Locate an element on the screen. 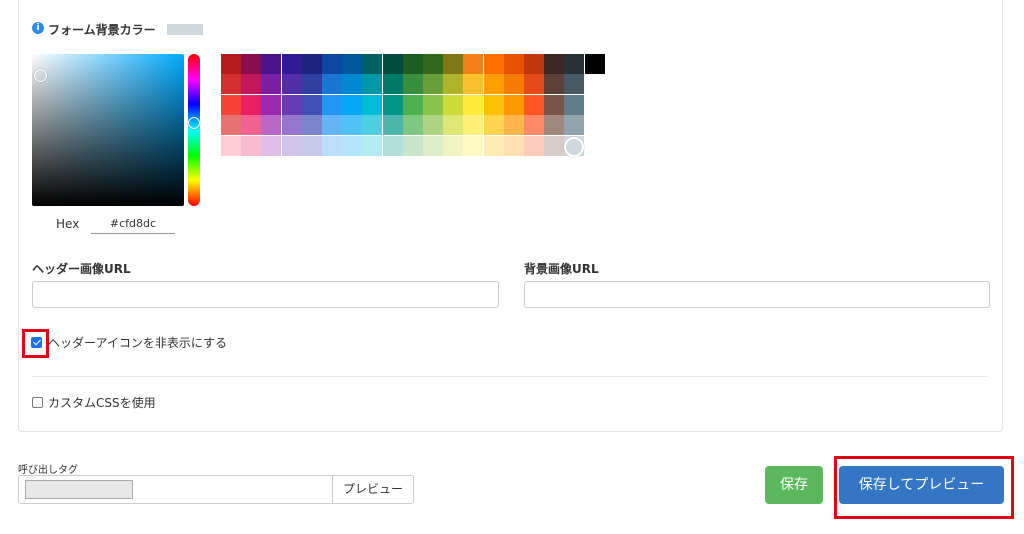 Image resolution: width=1024 pixels, height=534 pixels. hue-slider-handle is located at coordinates (194, 123).